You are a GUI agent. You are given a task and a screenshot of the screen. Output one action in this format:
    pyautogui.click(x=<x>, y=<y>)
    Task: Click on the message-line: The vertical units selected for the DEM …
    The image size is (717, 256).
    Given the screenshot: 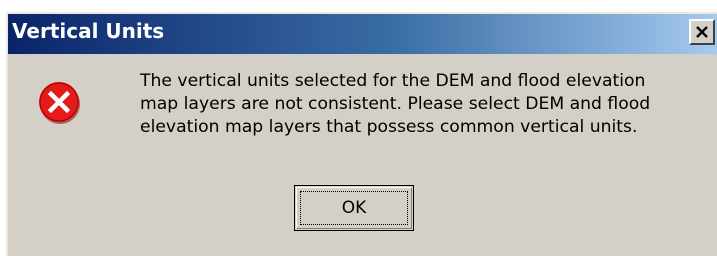 What is the action you would take?
    pyautogui.click(x=393, y=81)
    